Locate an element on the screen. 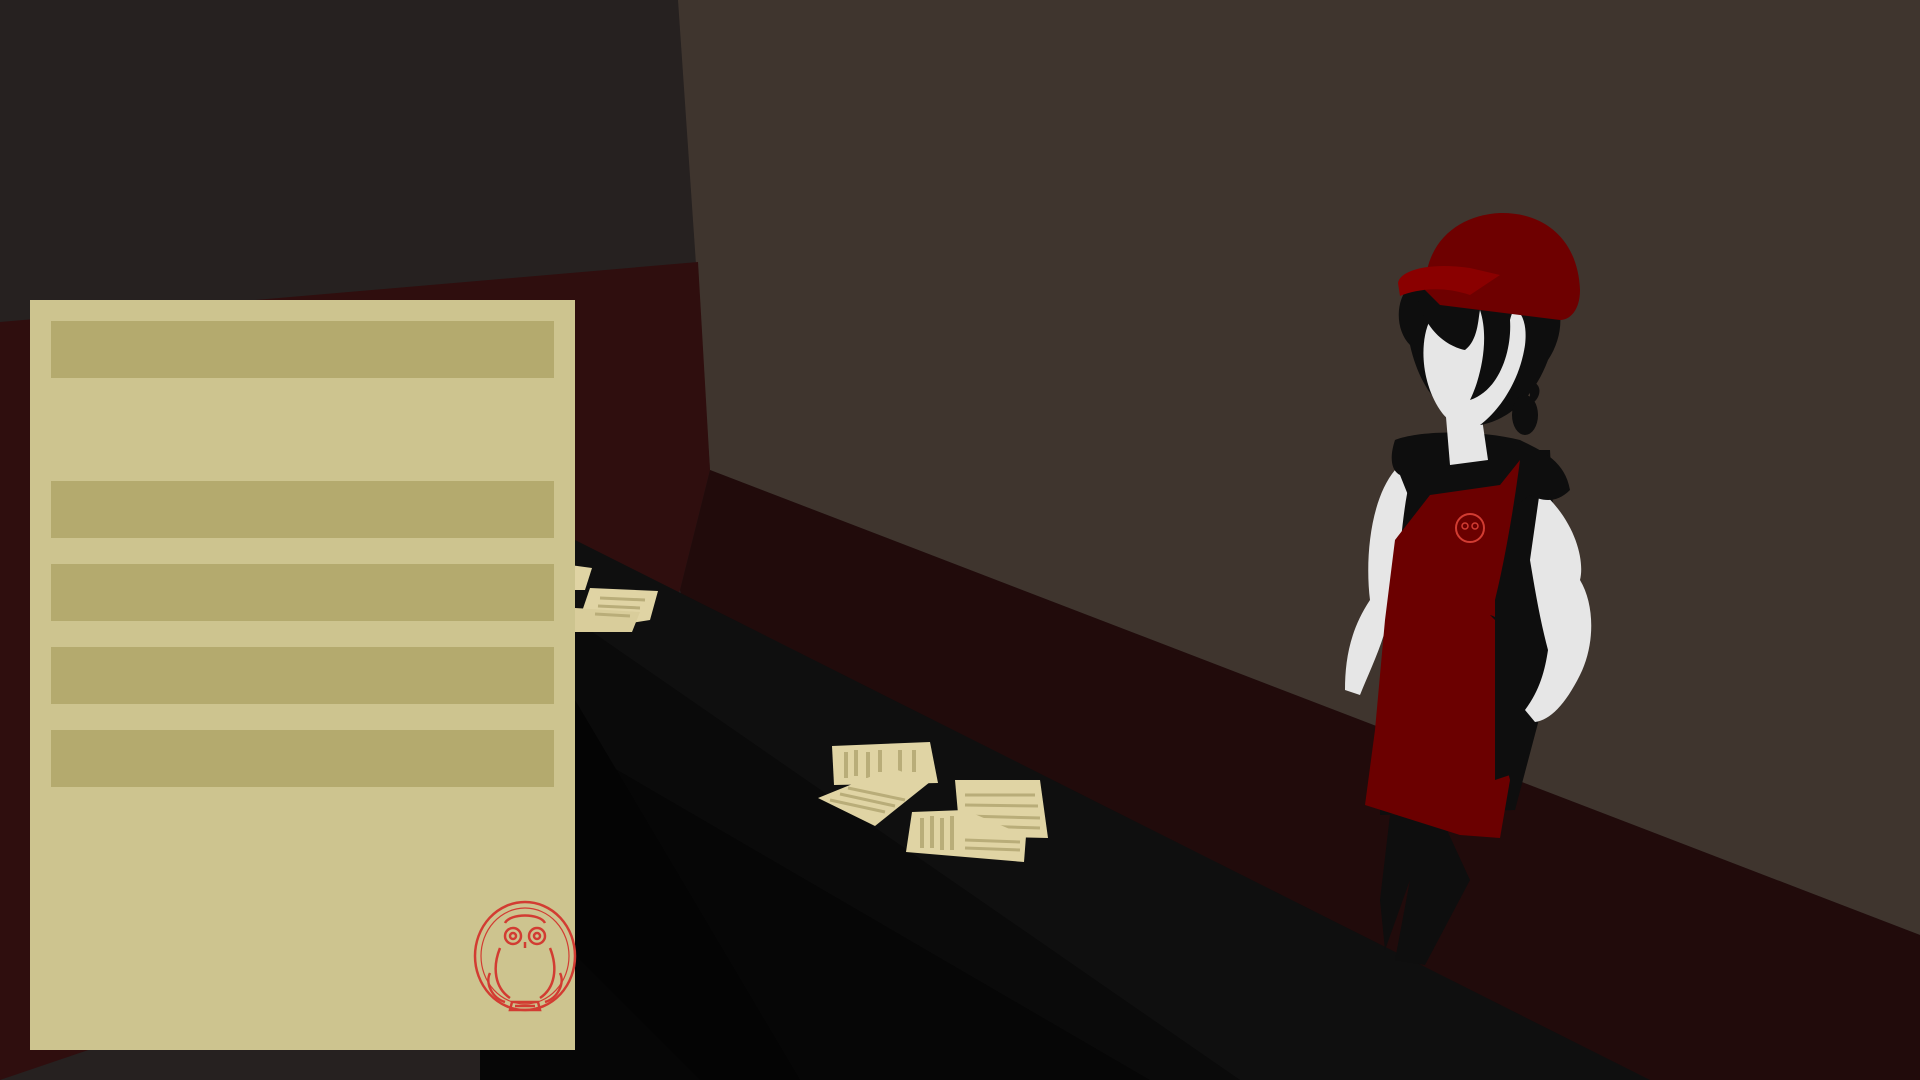 The width and height of the screenshot is (1920, 1080). owl-seal-icon is located at coordinates (525, 956).